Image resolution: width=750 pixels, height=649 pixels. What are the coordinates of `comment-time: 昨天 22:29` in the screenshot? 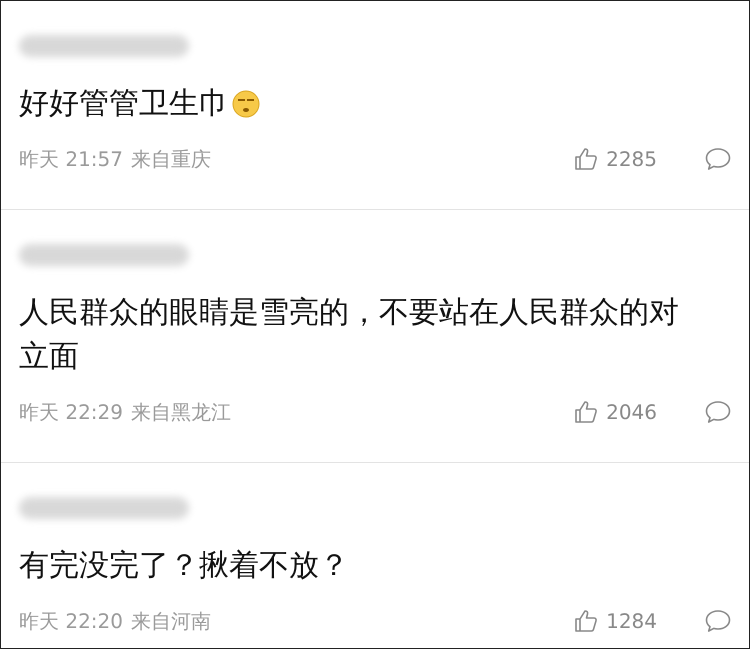 It's located at (71, 412).